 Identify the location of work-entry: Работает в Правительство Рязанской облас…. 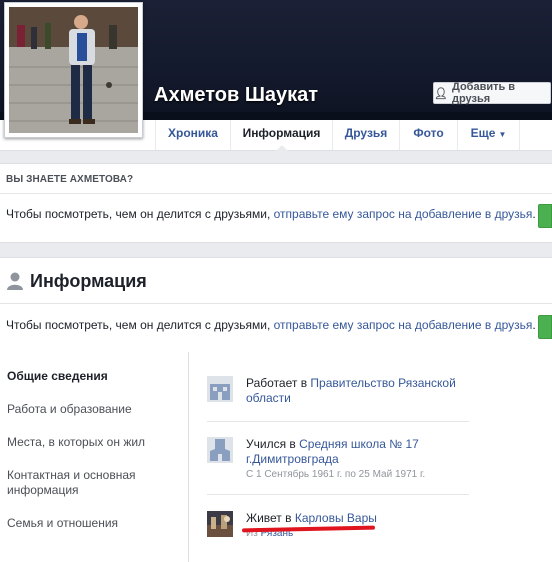
(356, 391).